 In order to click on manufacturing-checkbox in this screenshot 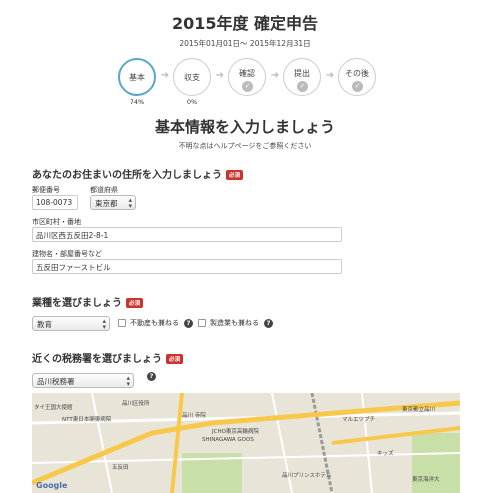, I will do `click(202, 323)`.